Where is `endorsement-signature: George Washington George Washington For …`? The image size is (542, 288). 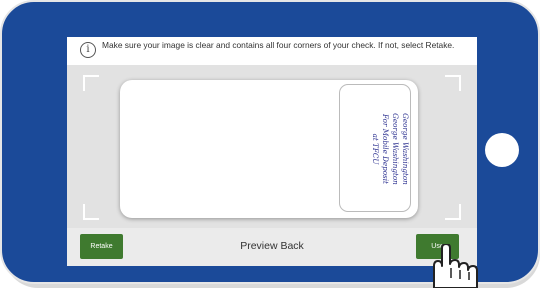 endorsement-signature: George Washington George Washington For … is located at coordinates (390, 149).